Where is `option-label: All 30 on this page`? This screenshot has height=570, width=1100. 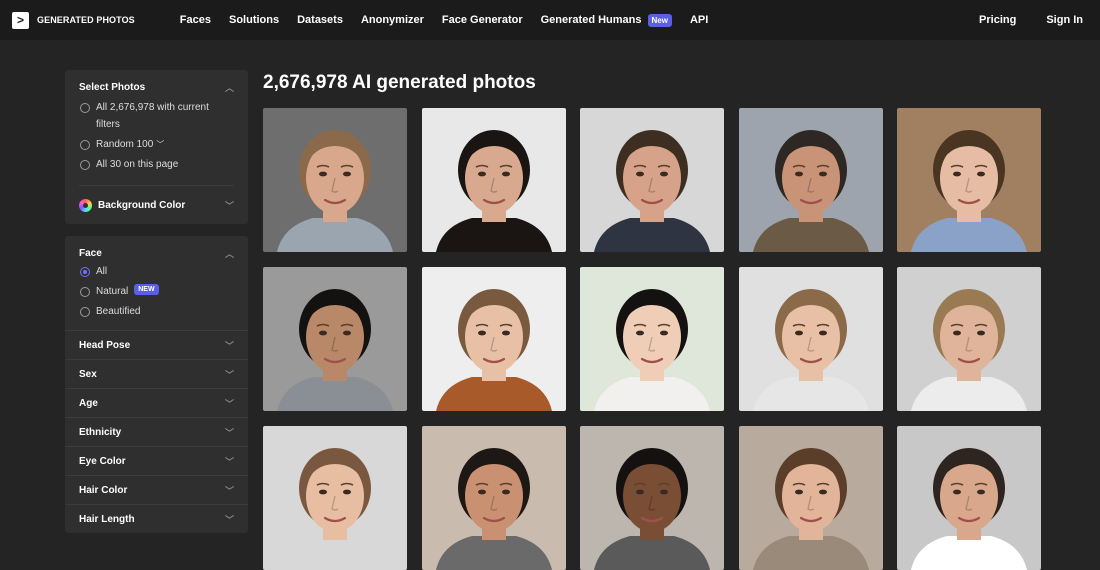
option-label: All 30 on this page is located at coordinates (137, 164).